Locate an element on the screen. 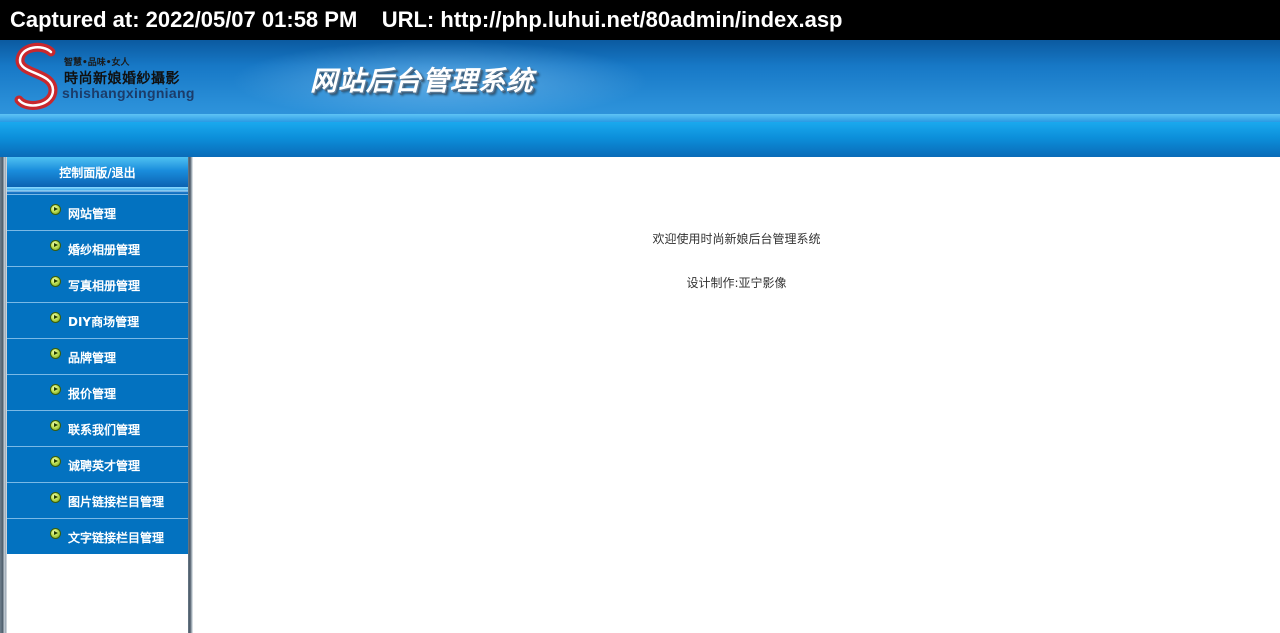 The width and height of the screenshot is (1280, 633). system-title: 网站后台管理系统 is located at coordinates (422, 81).